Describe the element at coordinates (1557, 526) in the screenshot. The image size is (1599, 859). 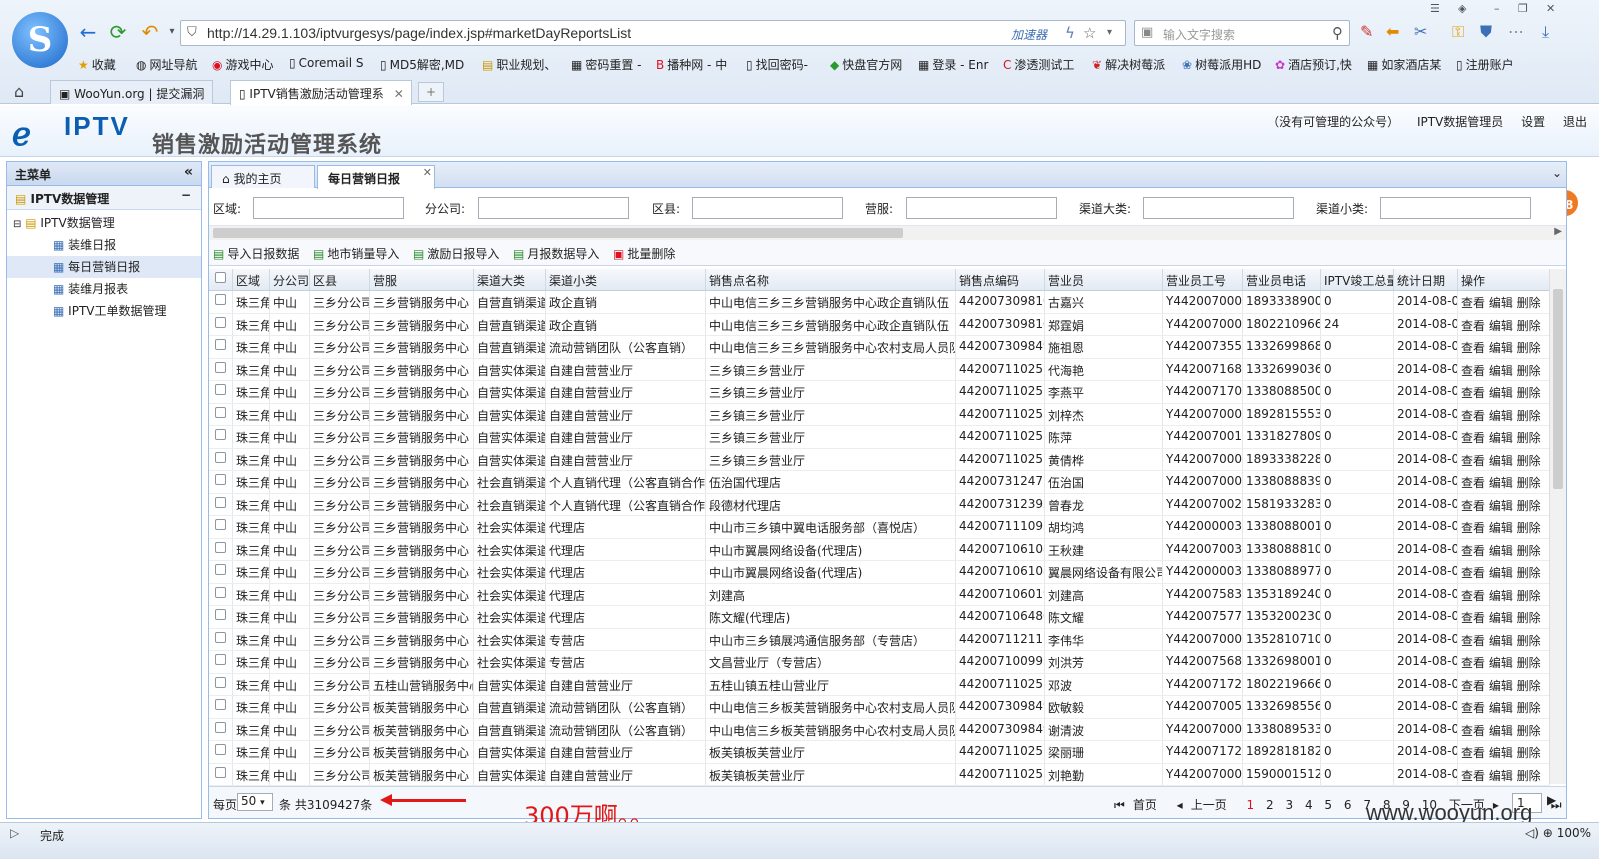
I see `vertical-scrollbar` at that location.